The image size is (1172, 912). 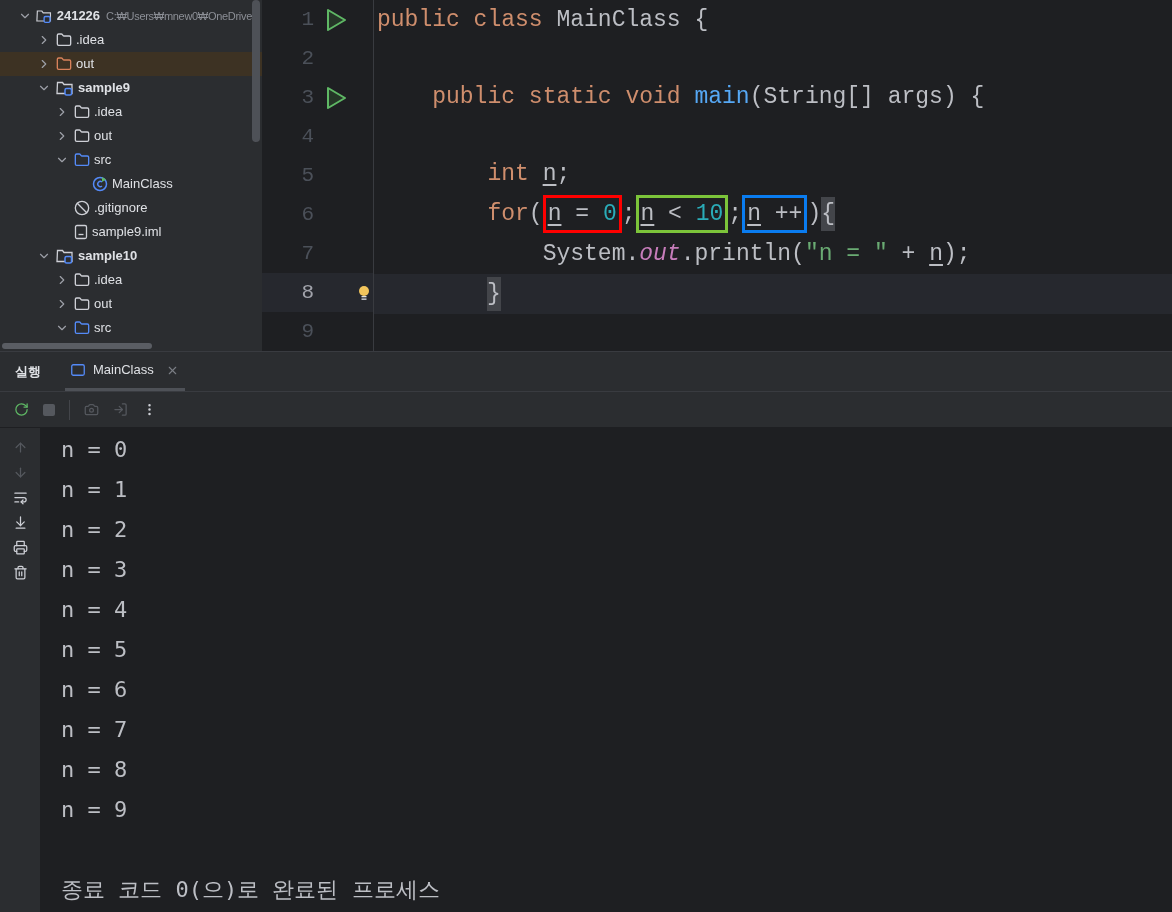 I want to click on tree-label: MainClass, so click(x=142, y=184).